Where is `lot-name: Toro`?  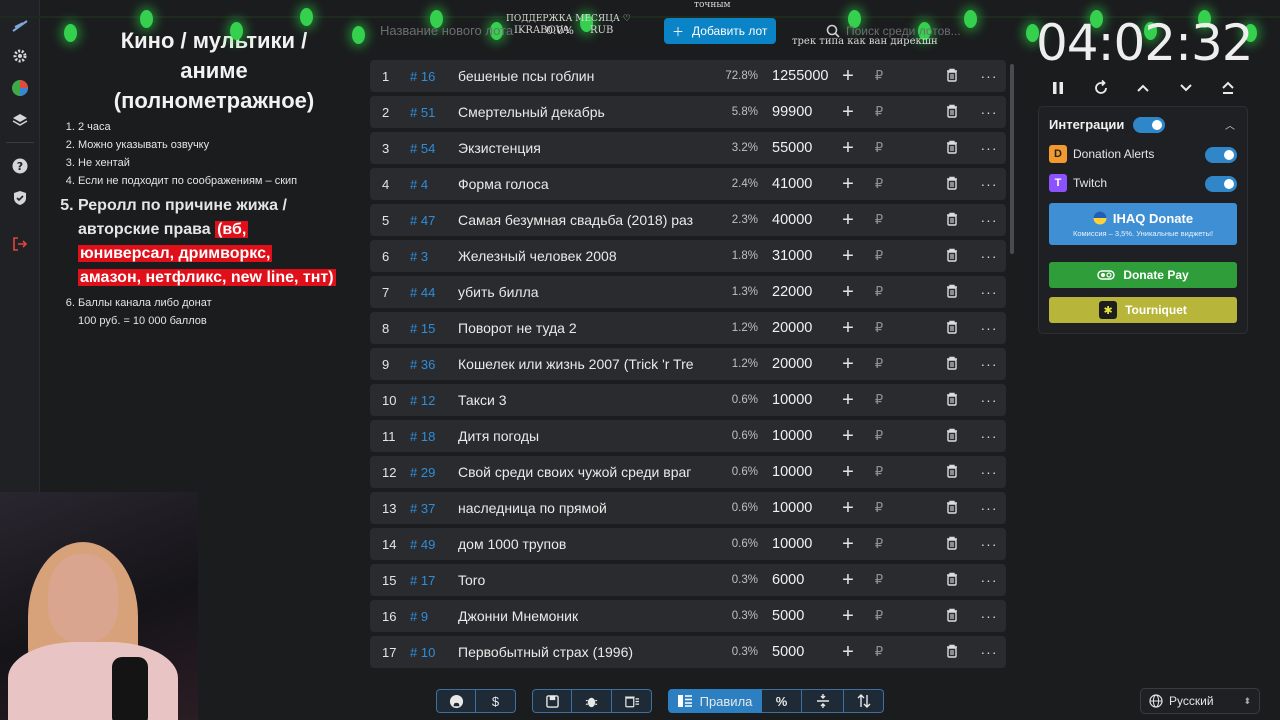 lot-name: Toro is located at coordinates (583, 580).